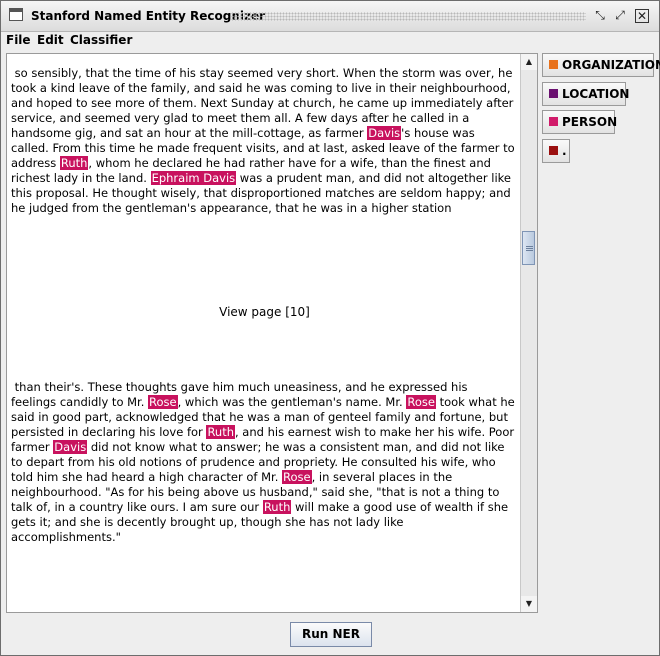 This screenshot has width=660, height=656. Describe the element at coordinates (642, 16) in the screenshot. I see `close-icon: ✕` at that location.